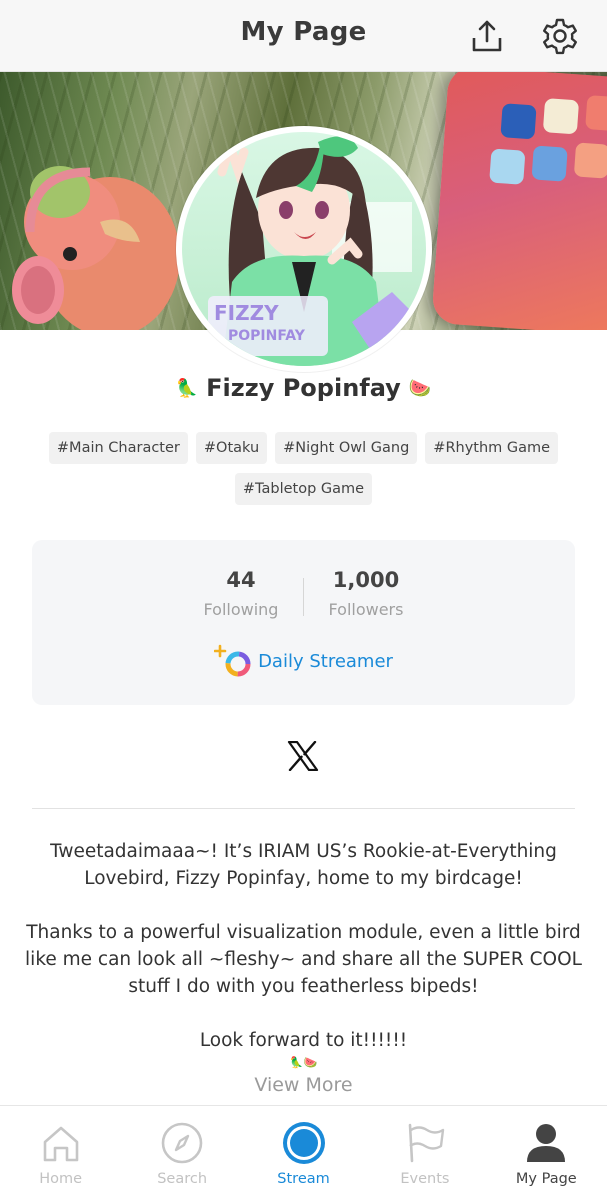 This screenshot has height=1200, width=607. I want to click on x-logo-icon, so click(303, 756).